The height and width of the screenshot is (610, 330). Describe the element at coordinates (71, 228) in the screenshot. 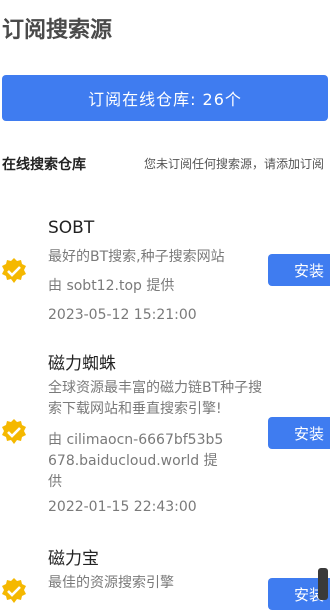

I see `source-name: SOBT` at that location.